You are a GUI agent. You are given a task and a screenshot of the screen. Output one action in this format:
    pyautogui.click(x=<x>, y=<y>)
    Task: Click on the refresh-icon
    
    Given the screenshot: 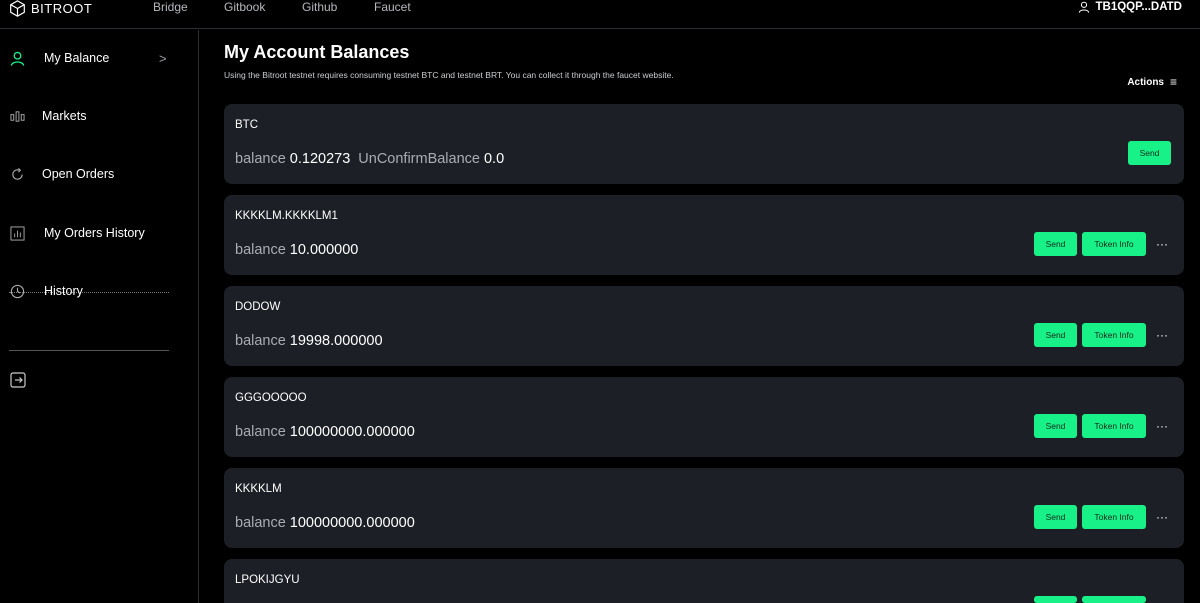 What is the action you would take?
    pyautogui.click(x=17, y=174)
    